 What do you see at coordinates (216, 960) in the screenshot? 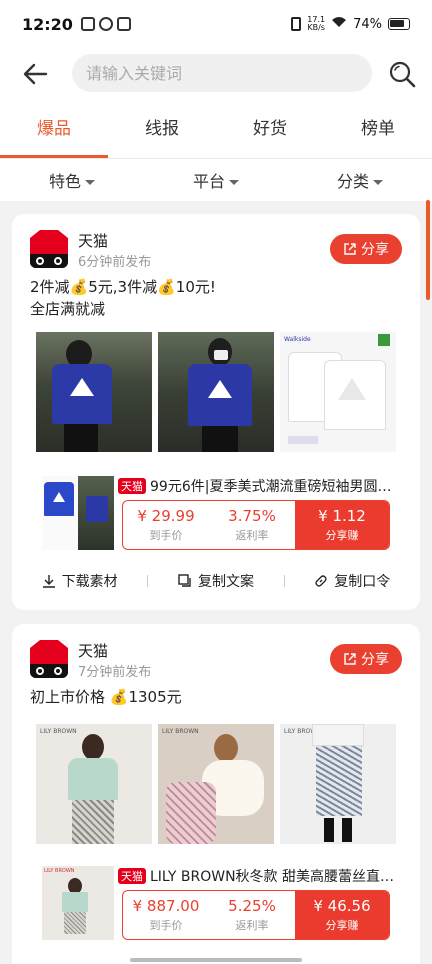
I see `home-indicator` at bounding box center [216, 960].